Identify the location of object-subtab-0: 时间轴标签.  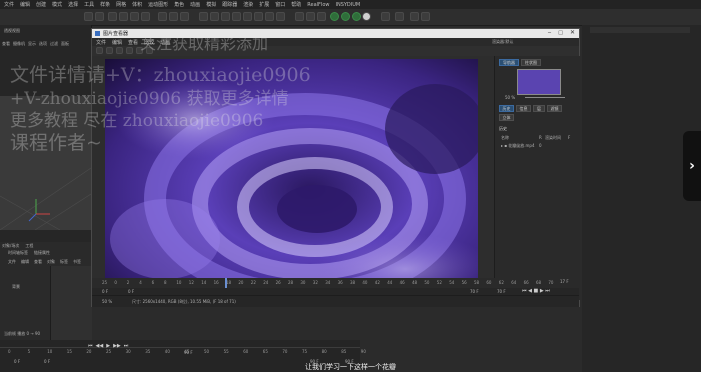
(18, 253).